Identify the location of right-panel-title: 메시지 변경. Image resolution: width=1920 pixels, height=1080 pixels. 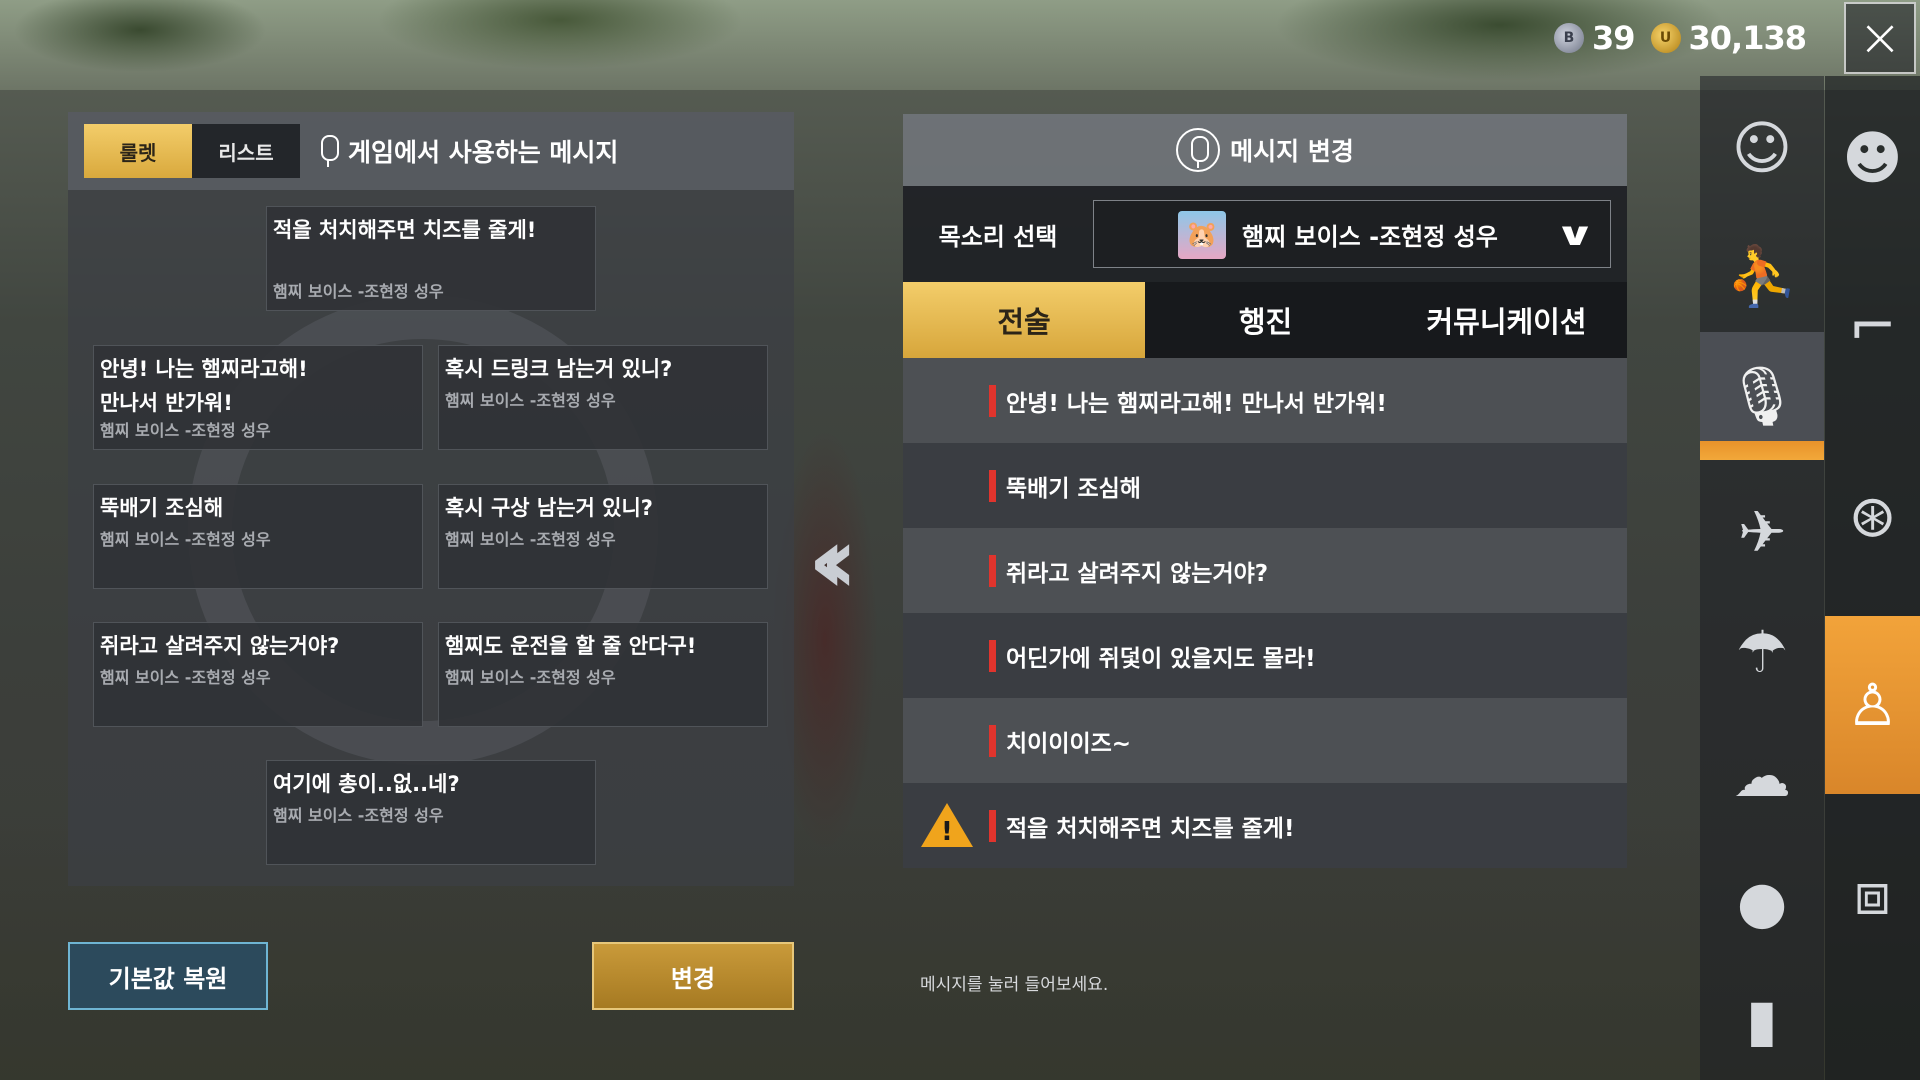
(1292, 151).